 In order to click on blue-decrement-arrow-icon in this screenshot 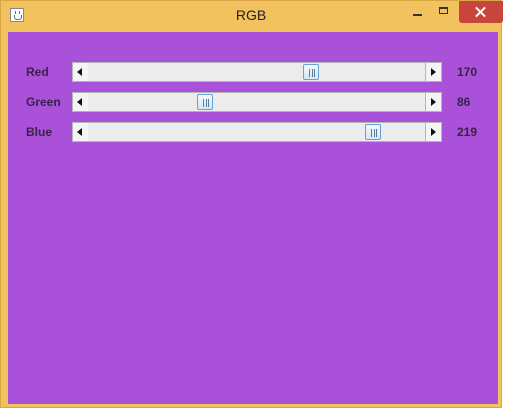, I will do `click(81, 132)`.